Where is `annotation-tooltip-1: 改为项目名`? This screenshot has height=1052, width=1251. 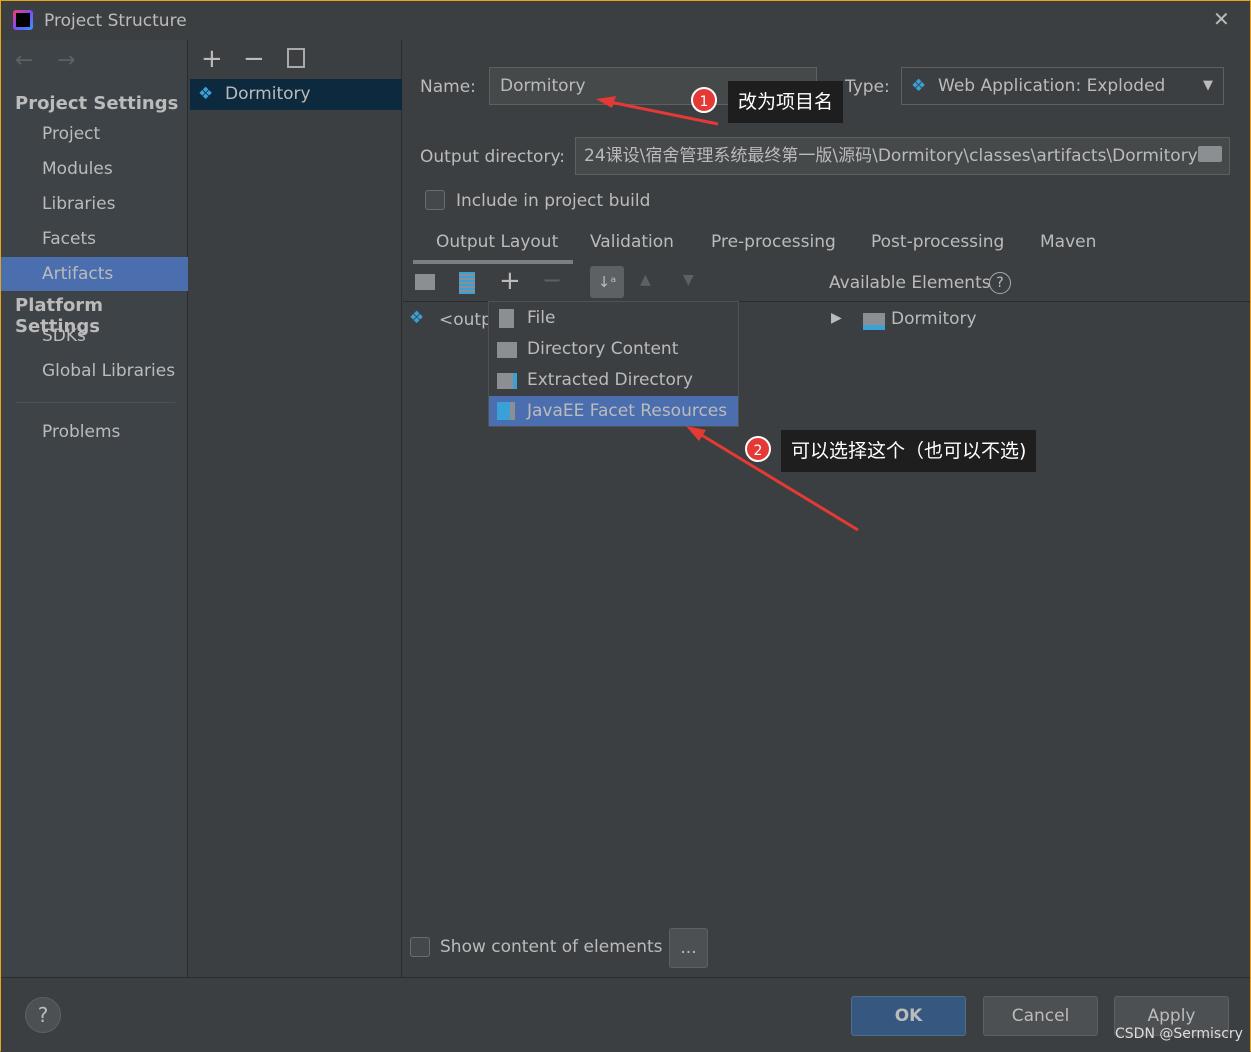
annotation-tooltip-1: 改为项目名 is located at coordinates (786, 102).